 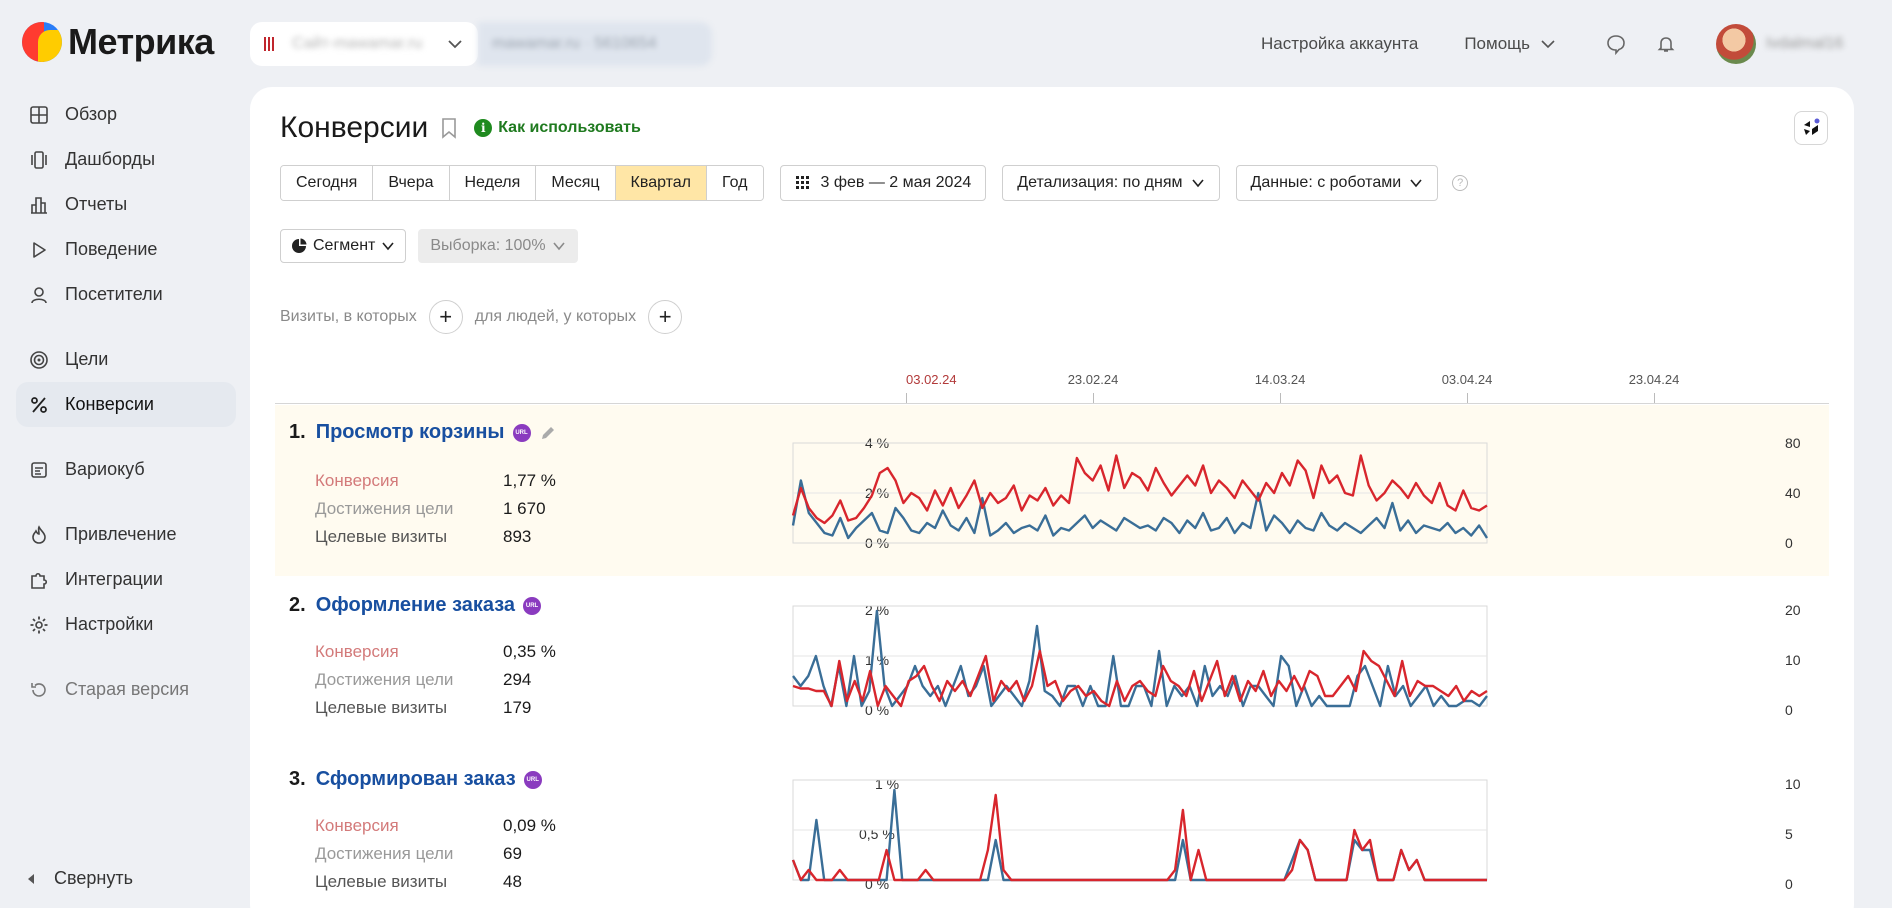 I want to click on calendar-icon, so click(x=802, y=182).